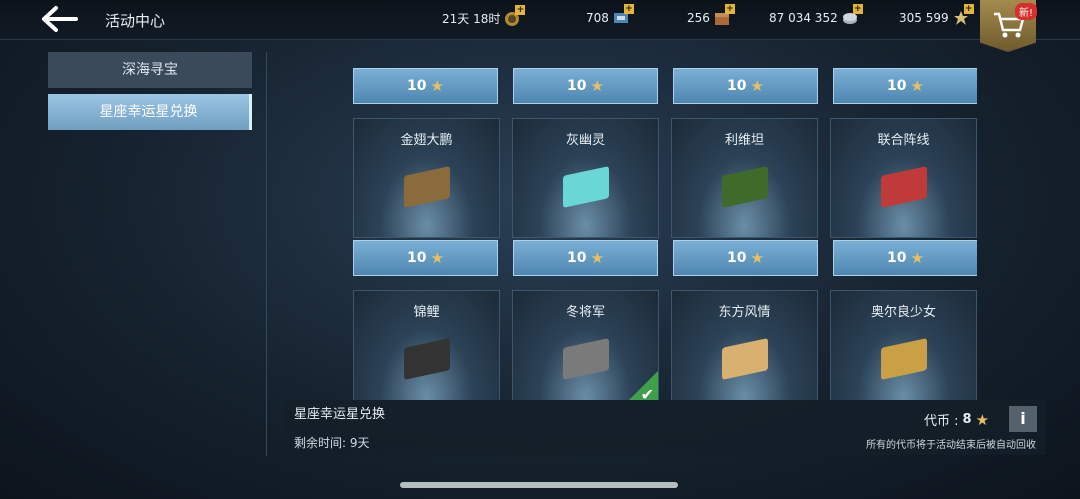 The width and height of the screenshot is (1080, 499). Describe the element at coordinates (665, 178) in the screenshot. I see `card-row: 金翅大鹏 灰幽灵 利维坦 联合阵线` at that location.